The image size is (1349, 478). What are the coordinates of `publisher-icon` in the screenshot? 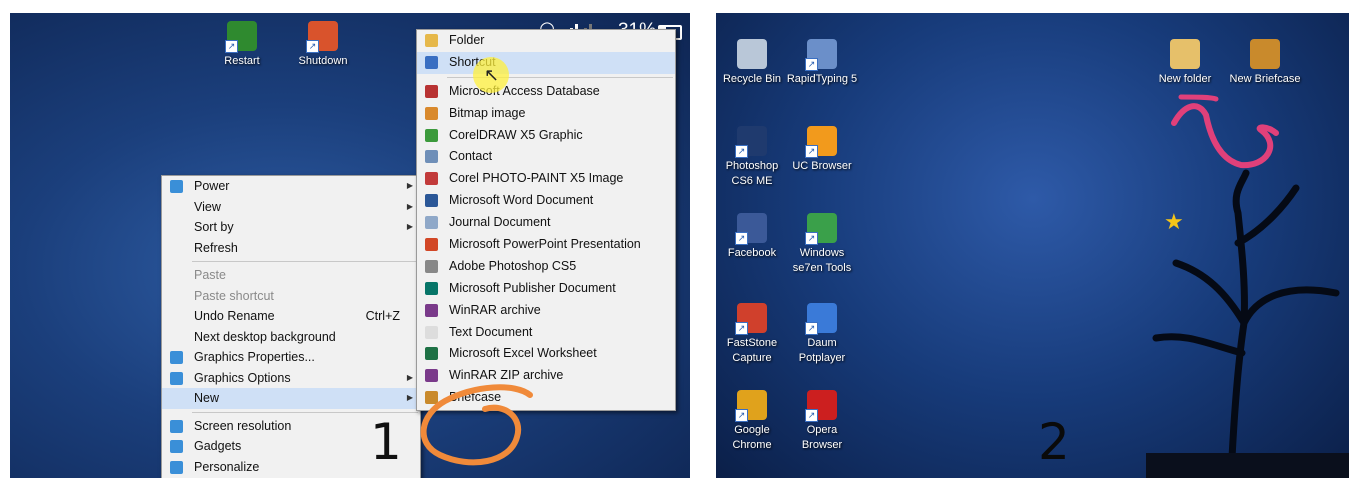 It's located at (431, 288).